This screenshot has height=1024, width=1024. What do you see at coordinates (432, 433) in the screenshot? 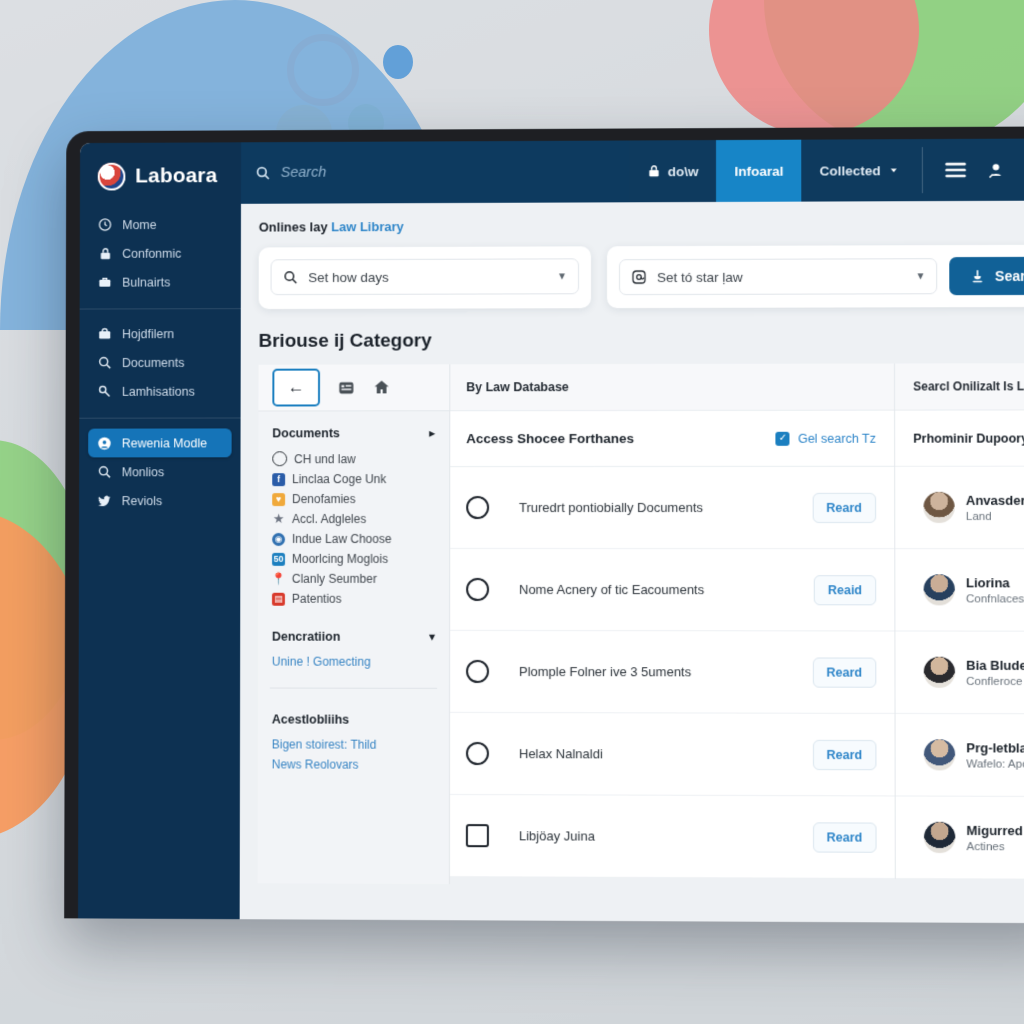
I see `triangle-right-icon: ▸` at bounding box center [432, 433].